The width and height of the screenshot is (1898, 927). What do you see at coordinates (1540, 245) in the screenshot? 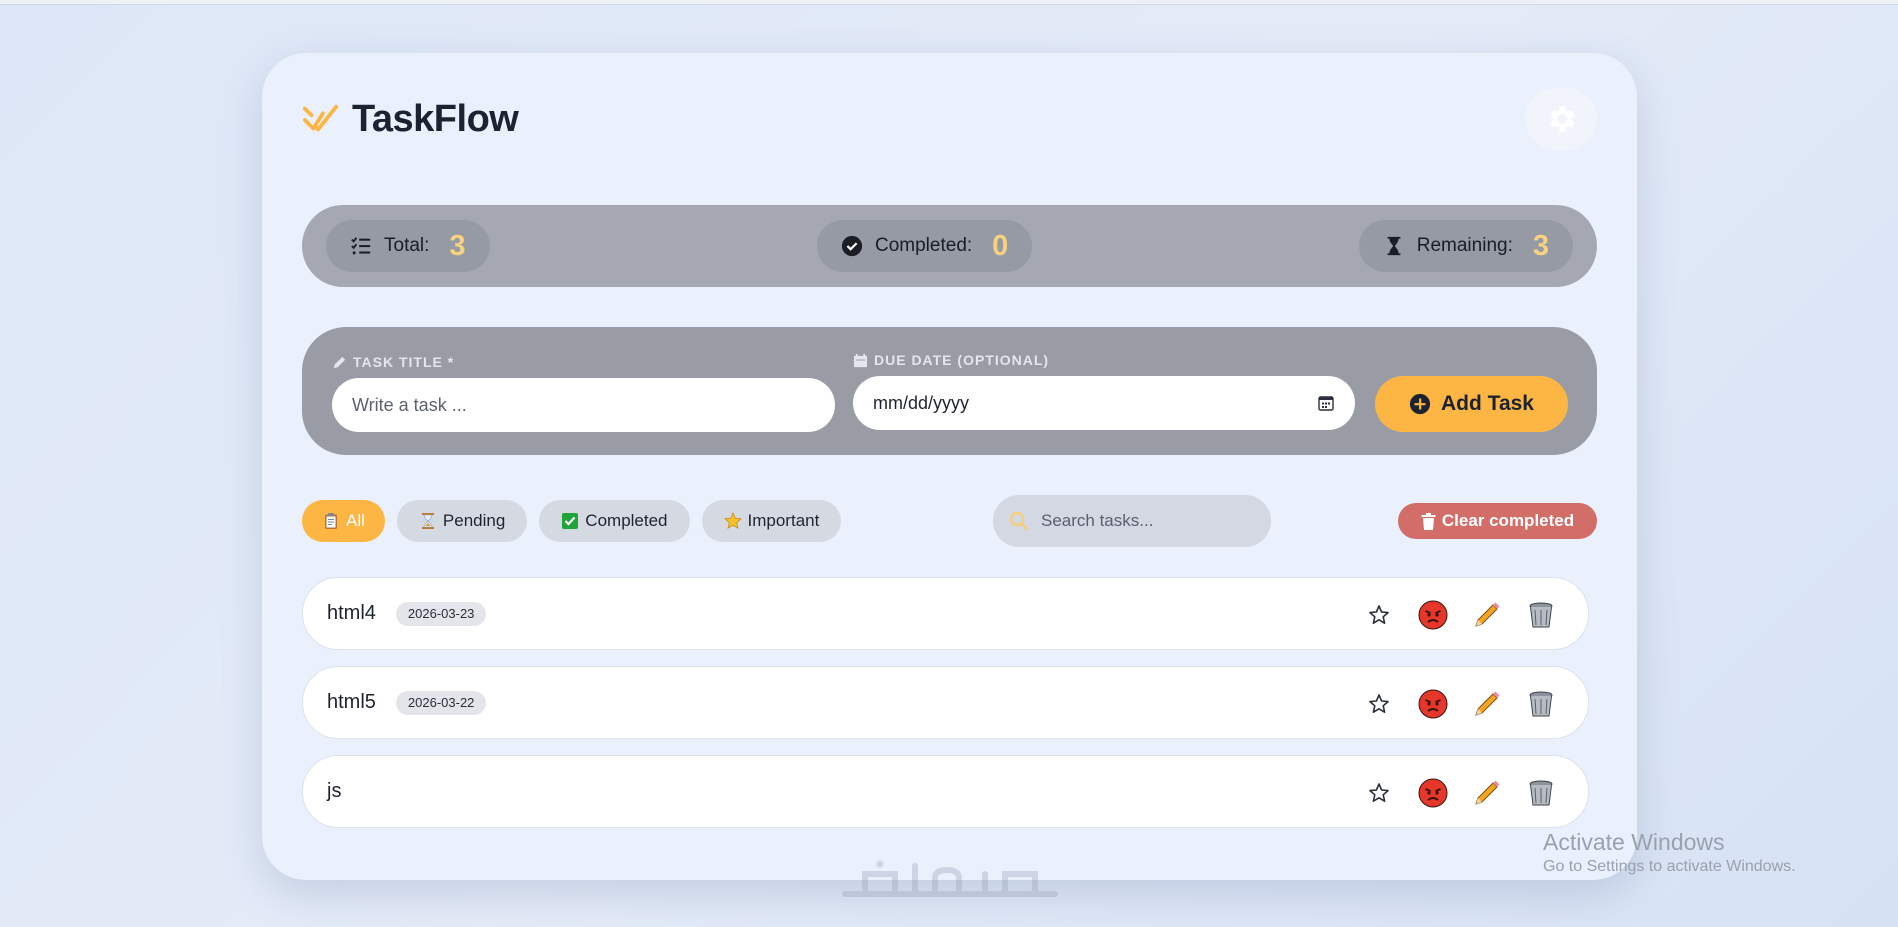
I see `stat-remaining-value: 3` at bounding box center [1540, 245].